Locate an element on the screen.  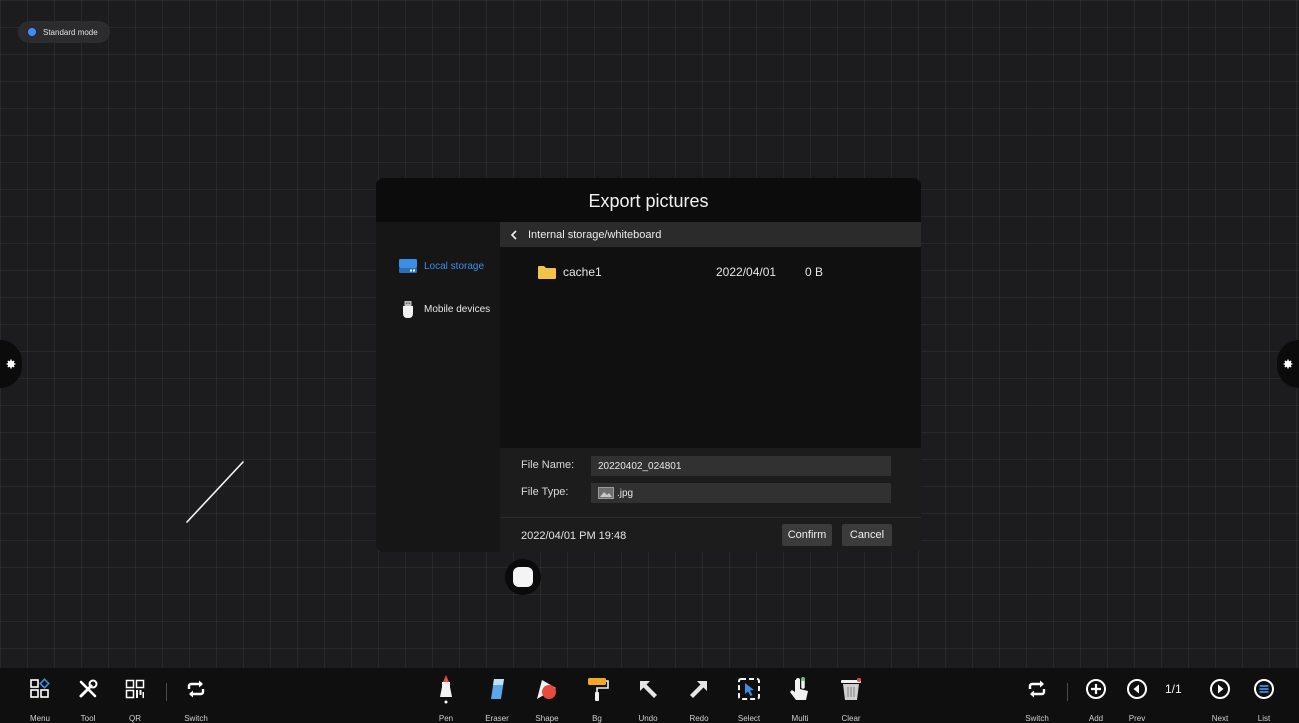
next-page-button: Next is located at coordinates (1220, 695).